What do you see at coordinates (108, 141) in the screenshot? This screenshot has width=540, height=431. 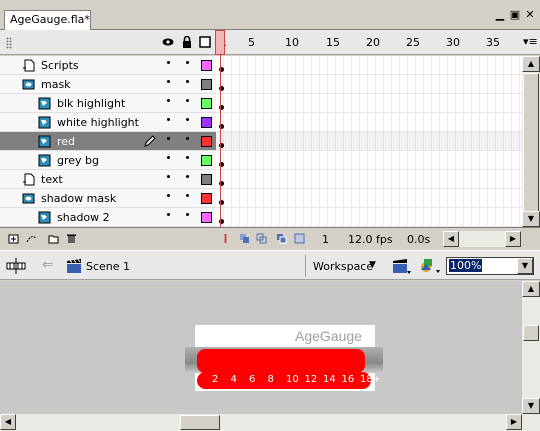 I see `layer-row: red` at bounding box center [108, 141].